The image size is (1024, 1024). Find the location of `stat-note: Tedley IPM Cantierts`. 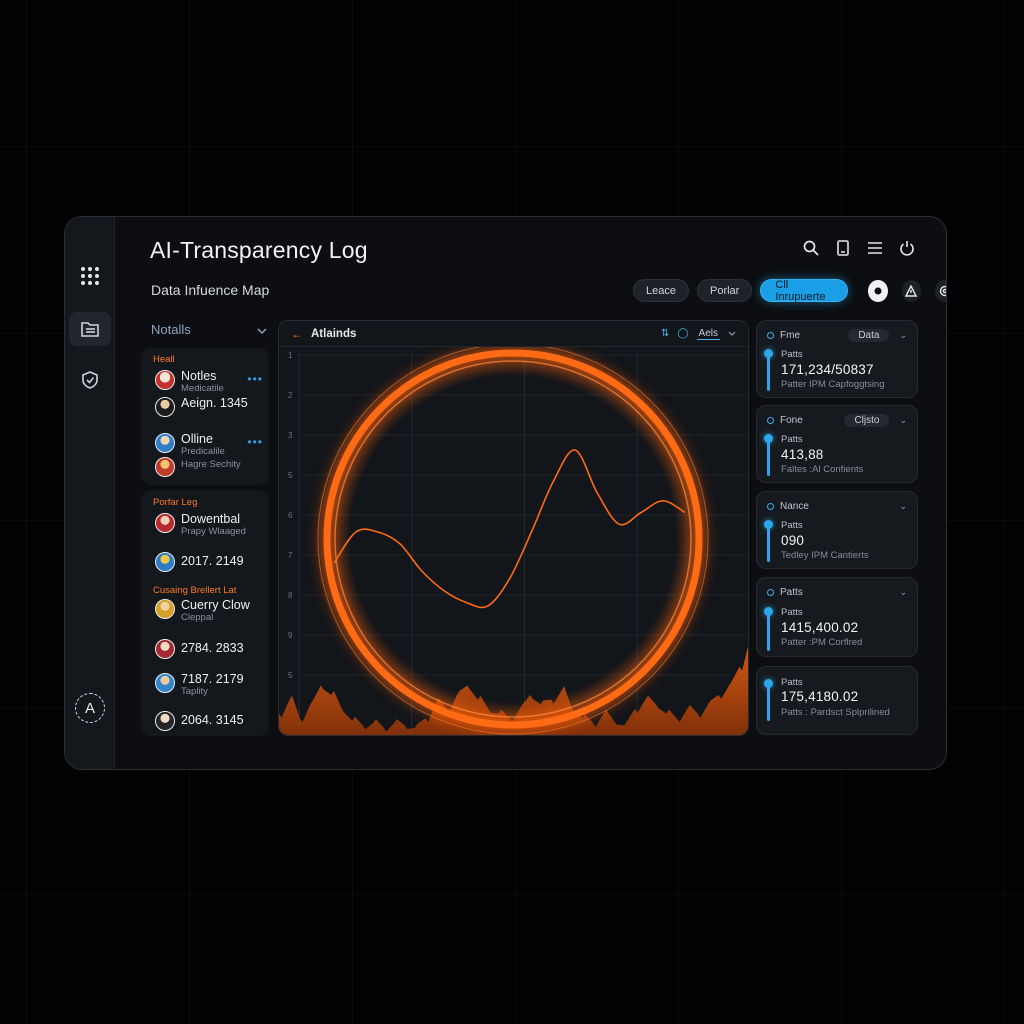

stat-note: Tedley IPM Cantierts is located at coordinates (825, 555).